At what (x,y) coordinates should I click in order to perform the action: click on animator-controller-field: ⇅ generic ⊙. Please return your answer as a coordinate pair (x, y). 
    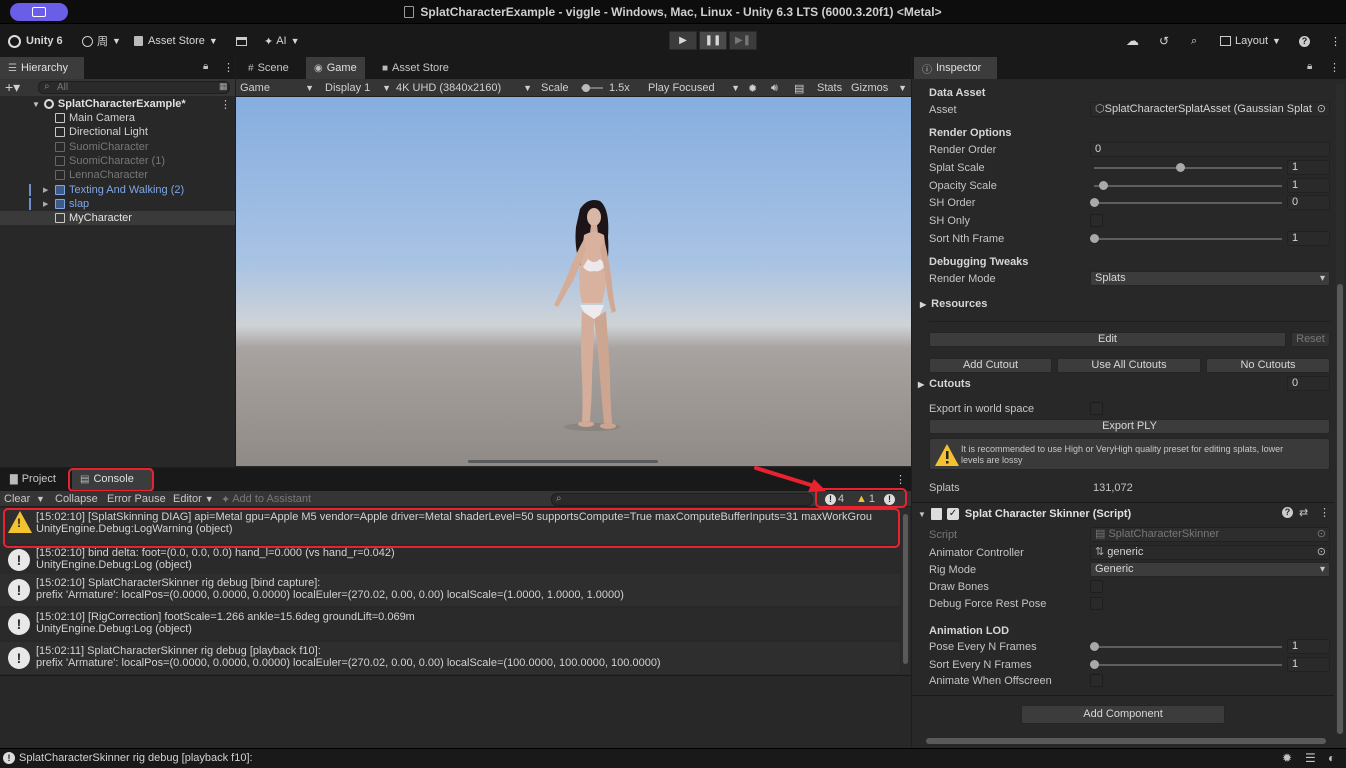
    Looking at the image, I should click on (1210, 552).